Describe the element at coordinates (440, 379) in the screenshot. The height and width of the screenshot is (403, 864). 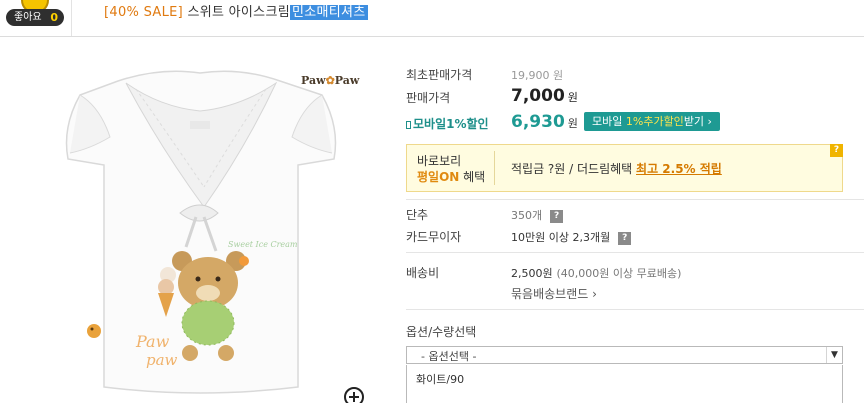
I see `option-list-item: 화이트/90` at that location.